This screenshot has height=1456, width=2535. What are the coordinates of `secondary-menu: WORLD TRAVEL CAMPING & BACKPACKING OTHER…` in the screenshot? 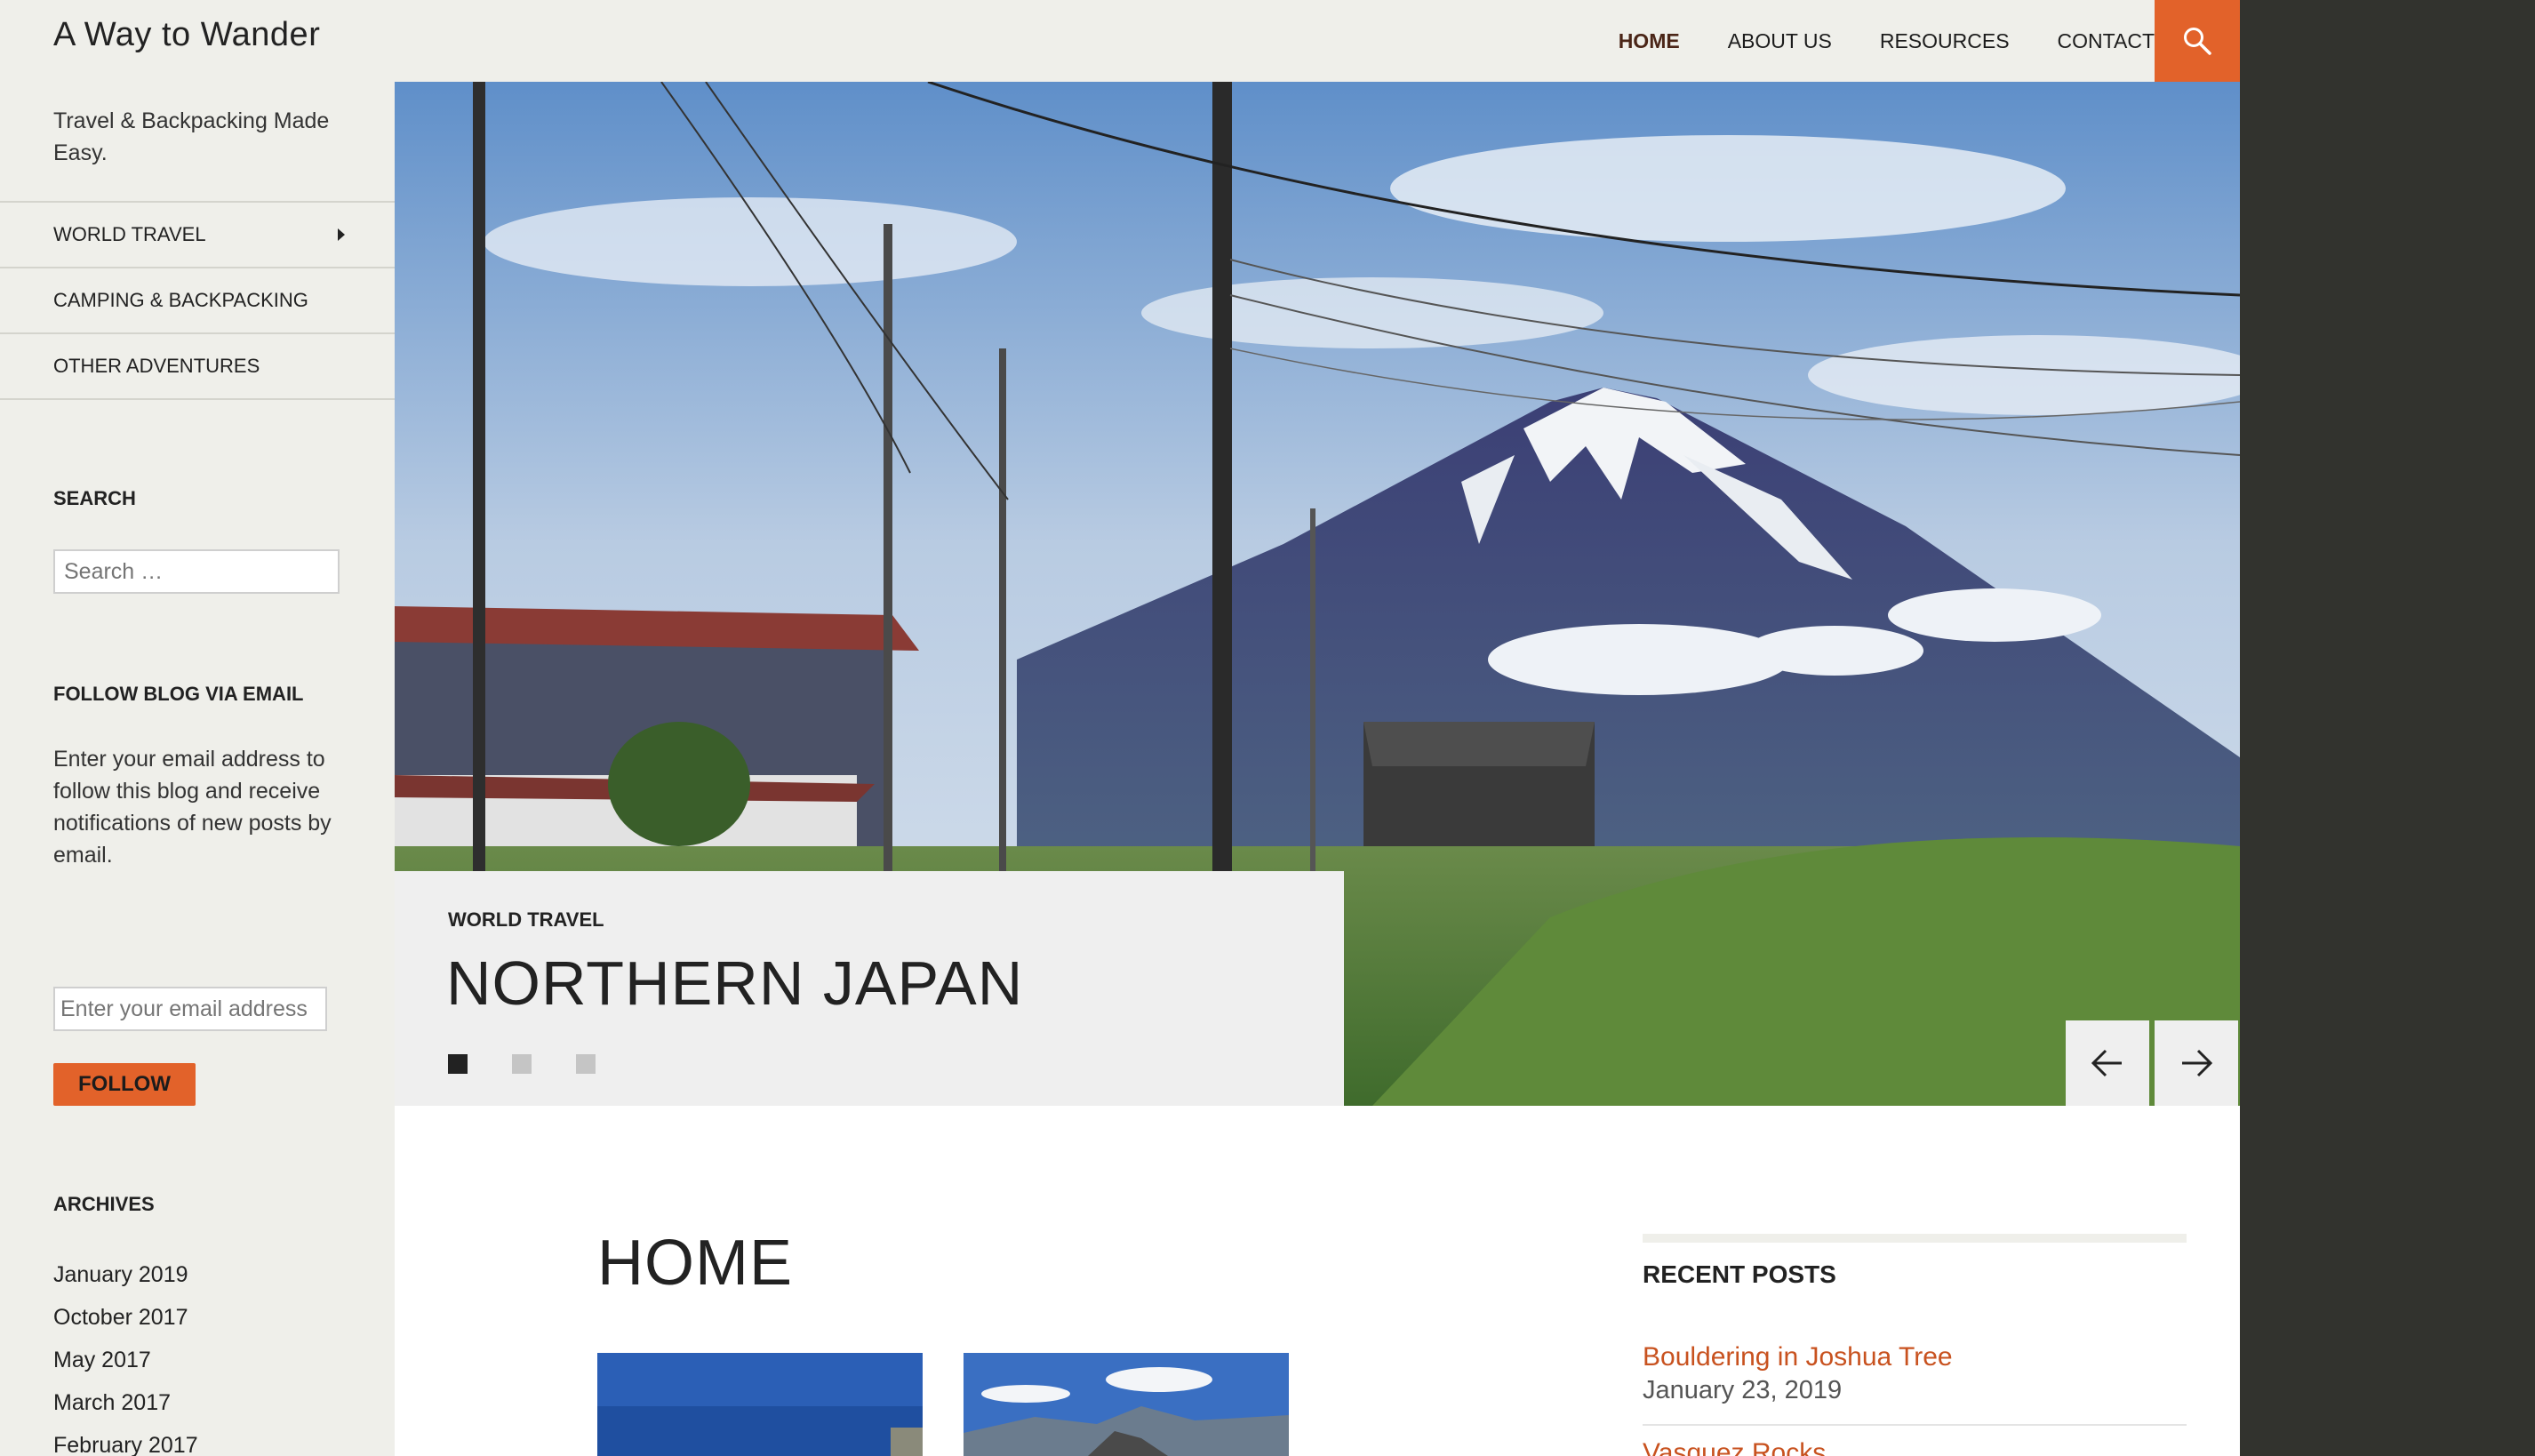 It's located at (197, 300).